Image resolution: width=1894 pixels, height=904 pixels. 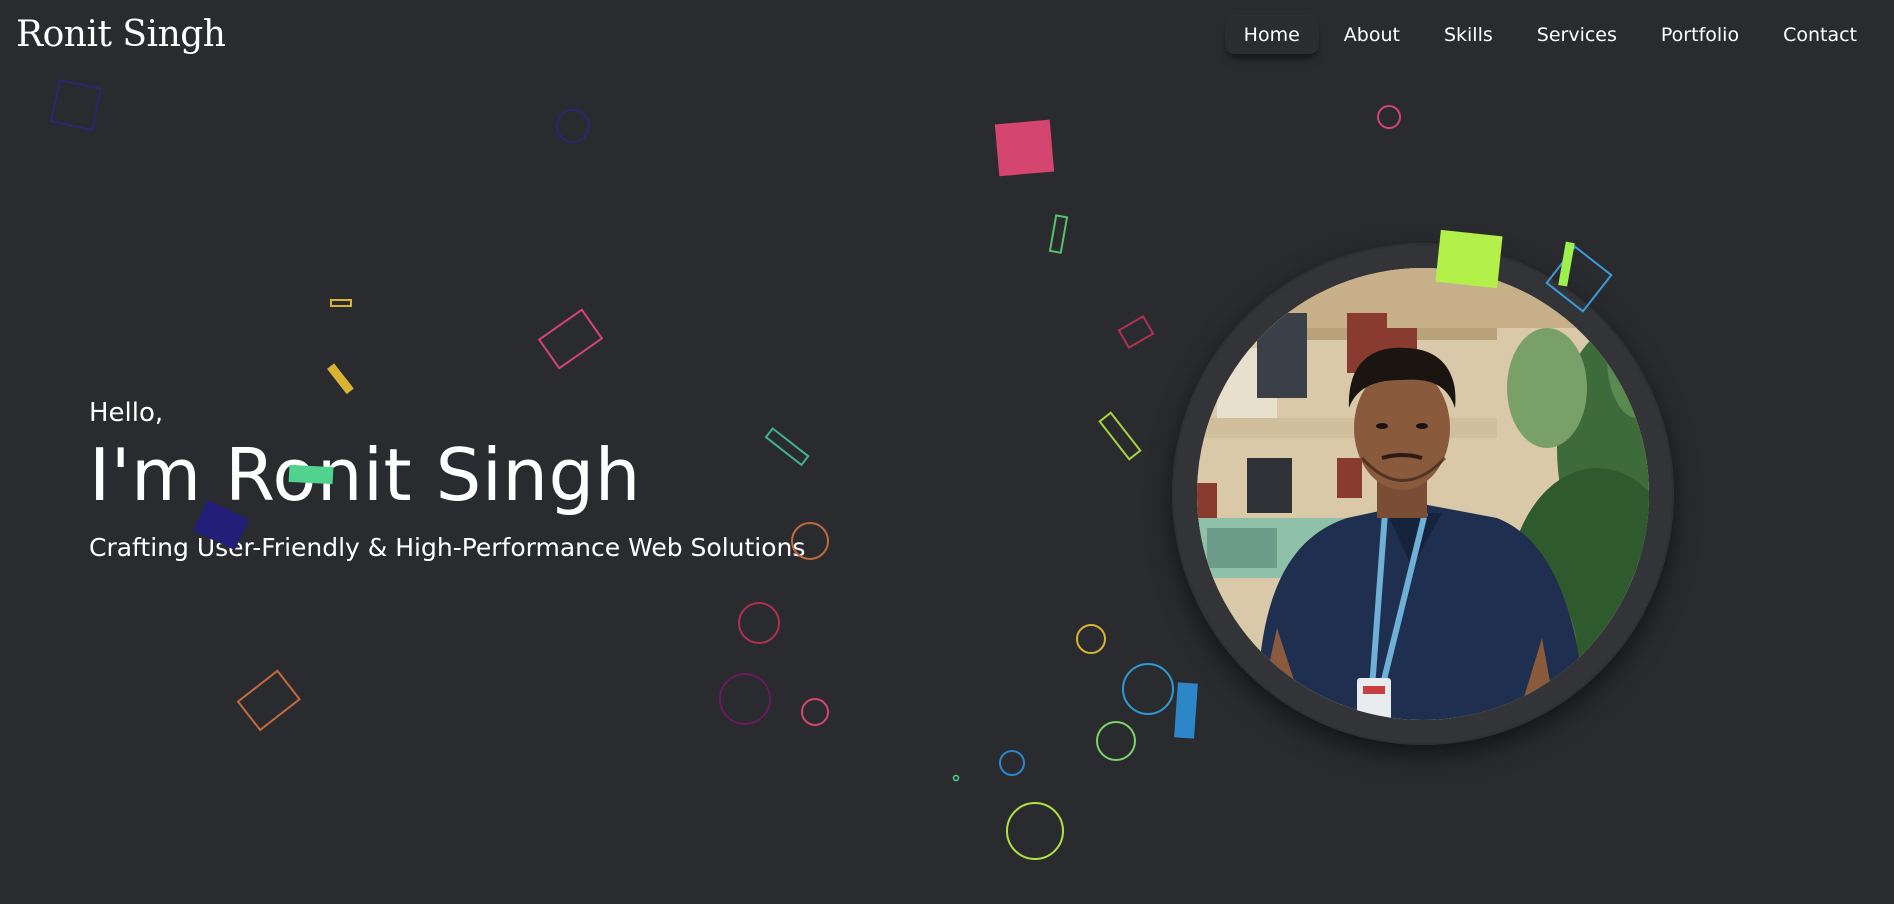 What do you see at coordinates (126, 413) in the screenshot?
I see `hero-greeting: Hello,` at bounding box center [126, 413].